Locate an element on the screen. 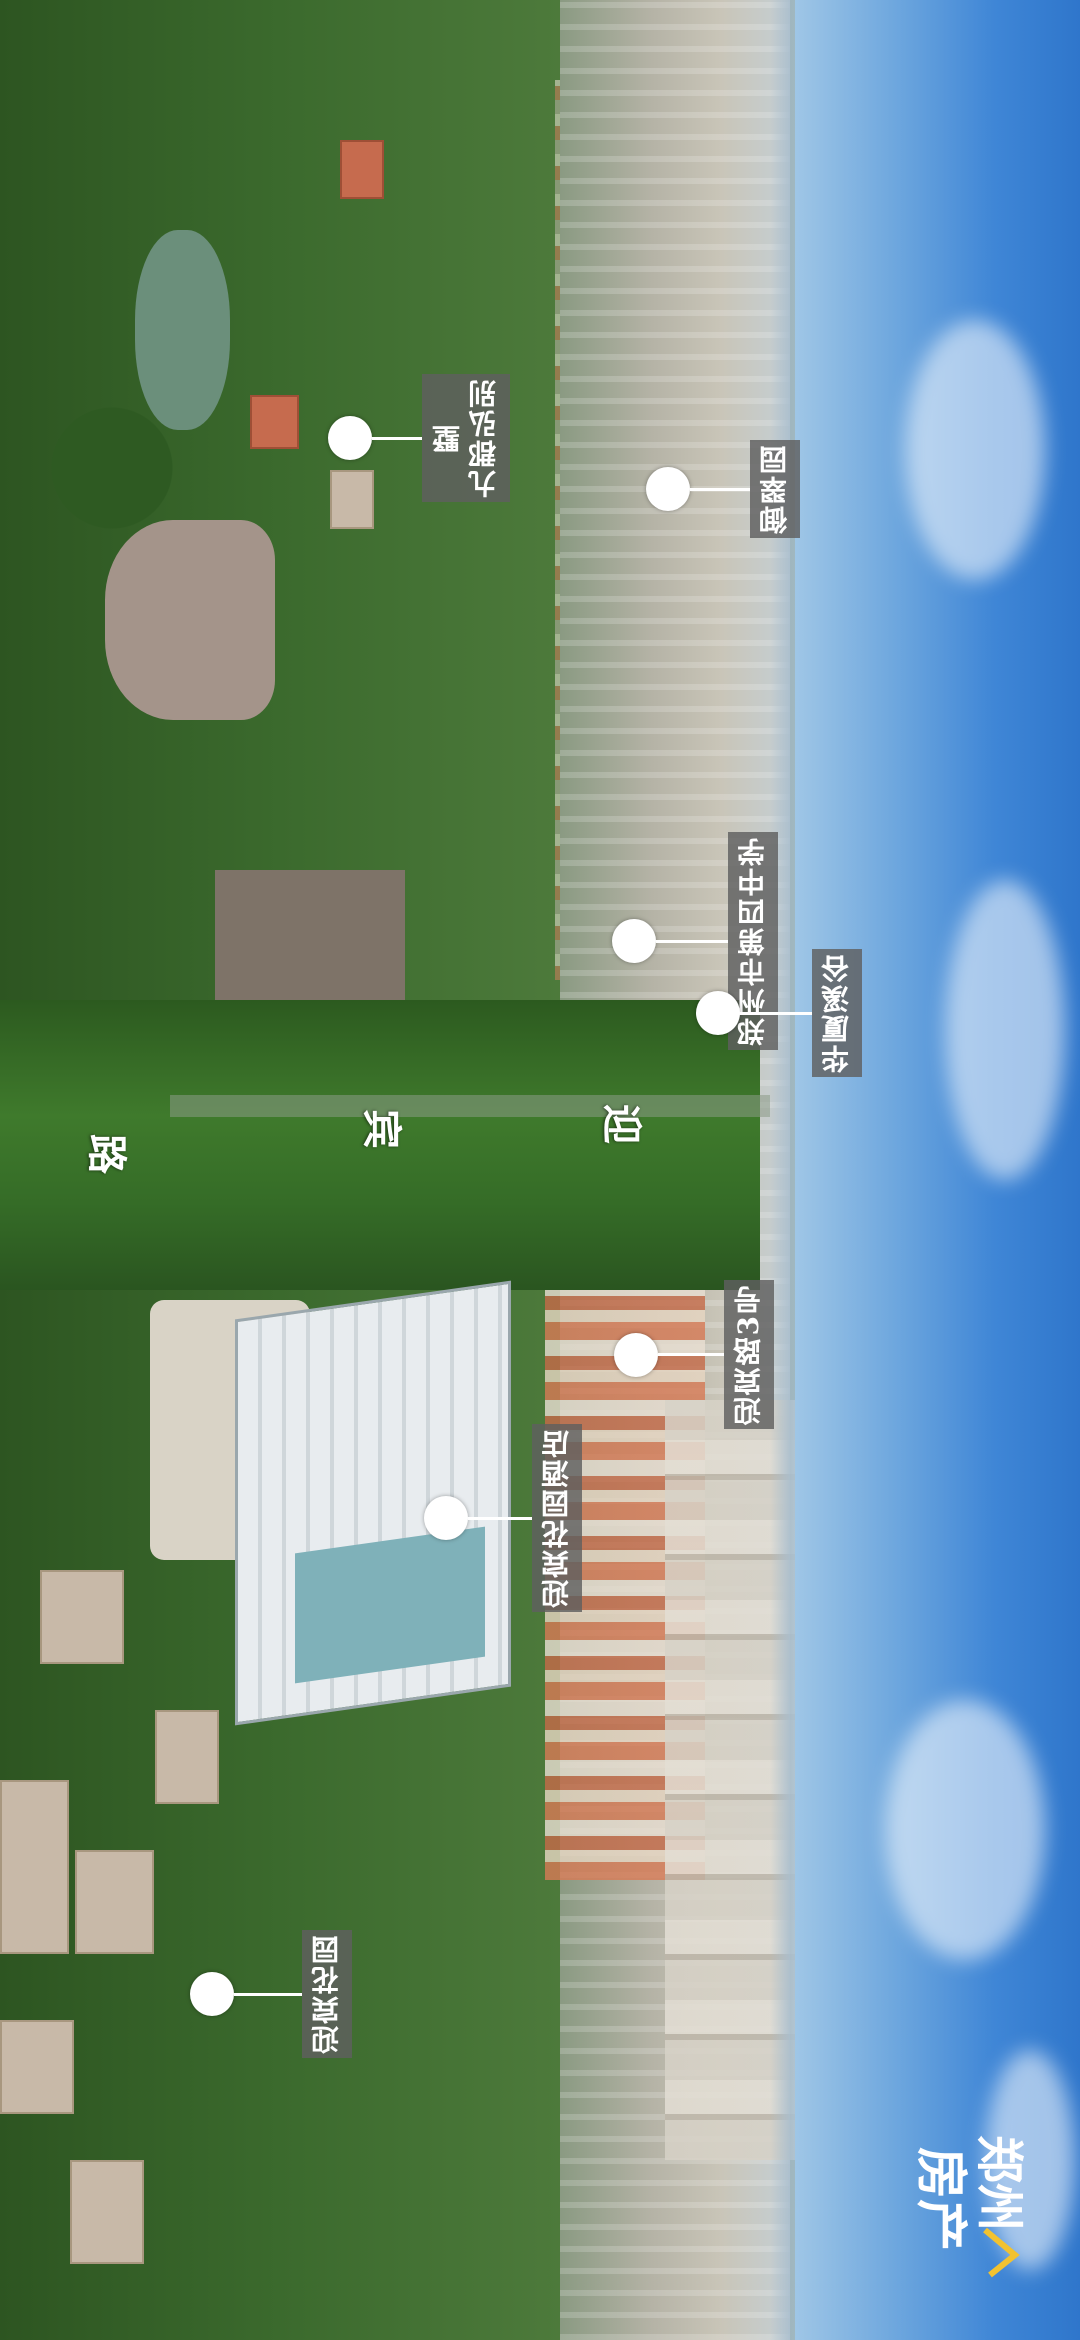  label-text: 迎宾花园 is located at coordinates (326, 1994).